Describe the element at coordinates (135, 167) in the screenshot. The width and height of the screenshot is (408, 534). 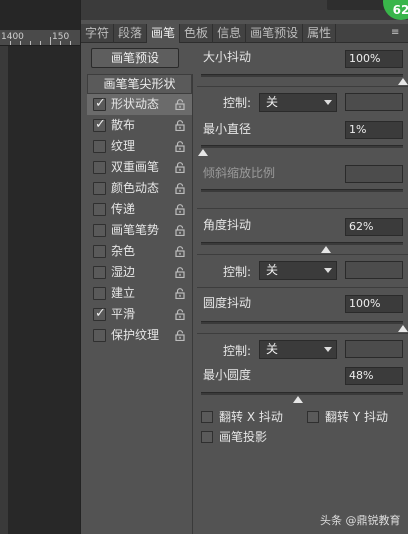
I see `brush-option-label: 双重画笔` at that location.